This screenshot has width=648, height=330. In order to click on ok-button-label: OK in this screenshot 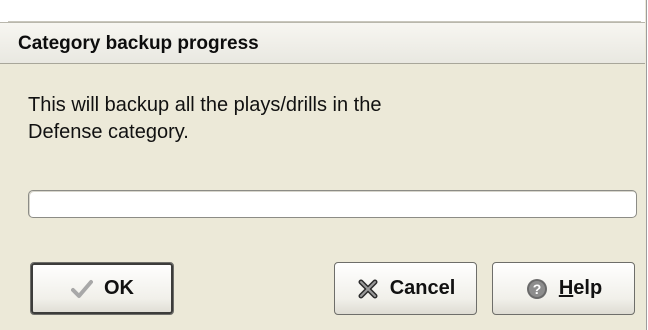, I will do `click(119, 288)`.